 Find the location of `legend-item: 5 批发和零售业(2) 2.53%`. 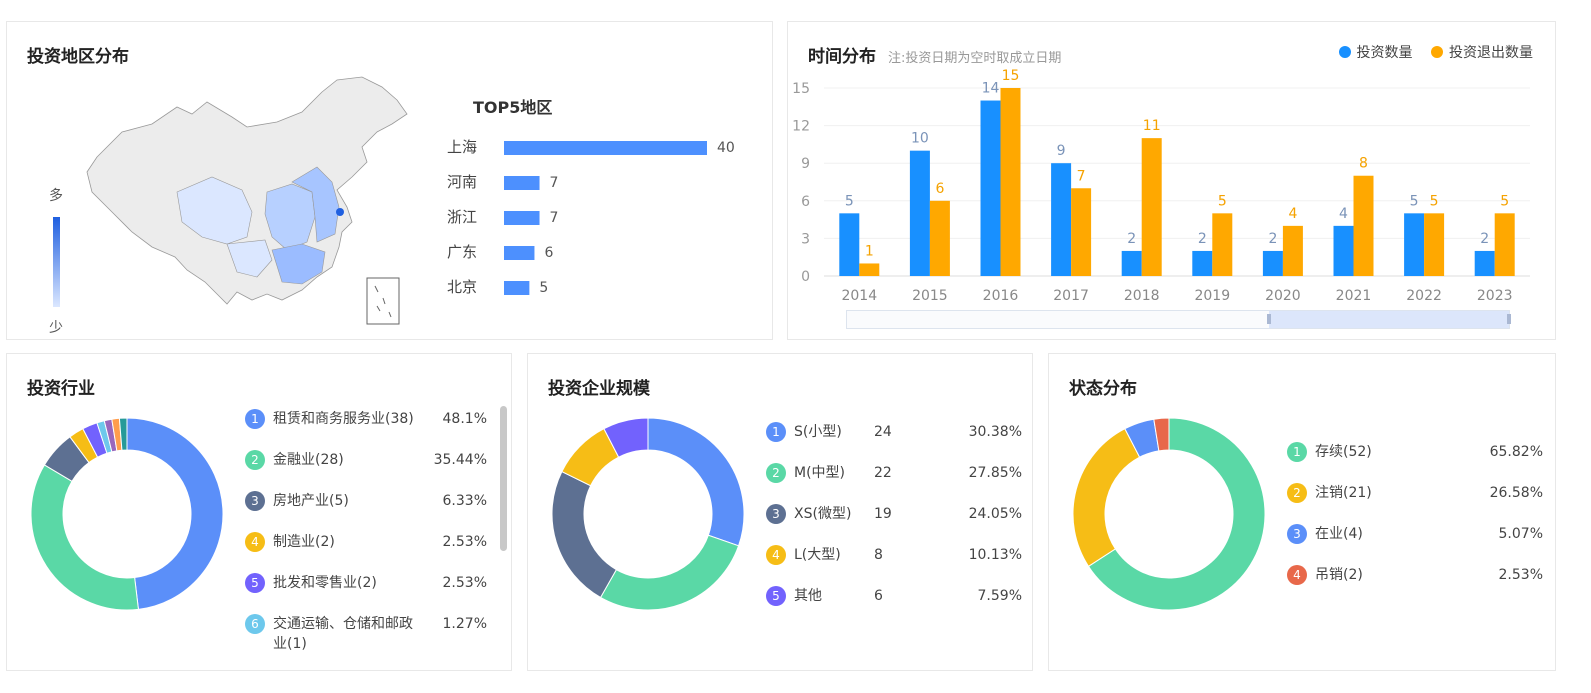

legend-item: 5 批发和零售业(2) 2.53% is located at coordinates (366, 583).